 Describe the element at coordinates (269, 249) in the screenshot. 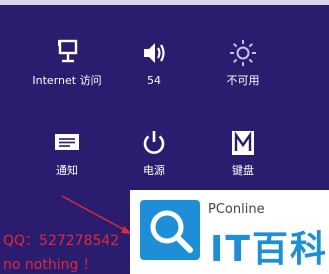

I see `logo-big-text: IT百科` at that location.